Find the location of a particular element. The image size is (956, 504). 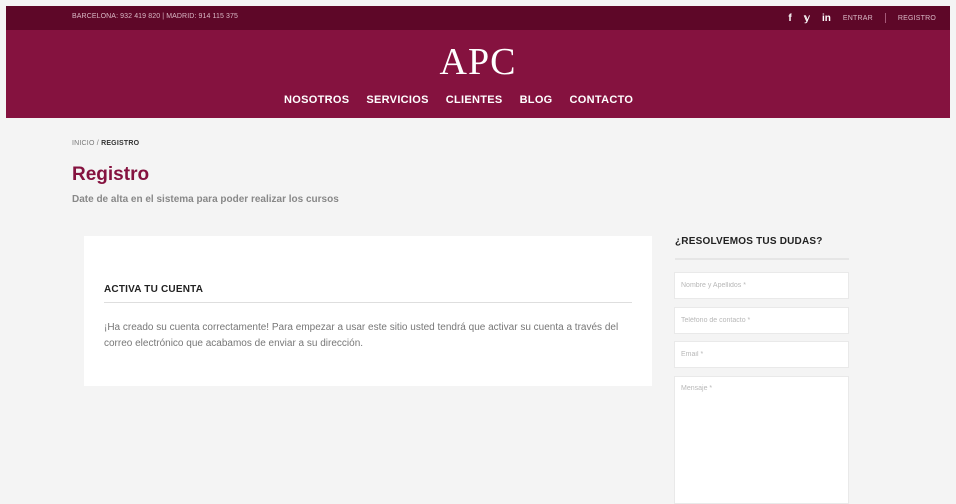

login-link: ENTRAR is located at coordinates (858, 18).